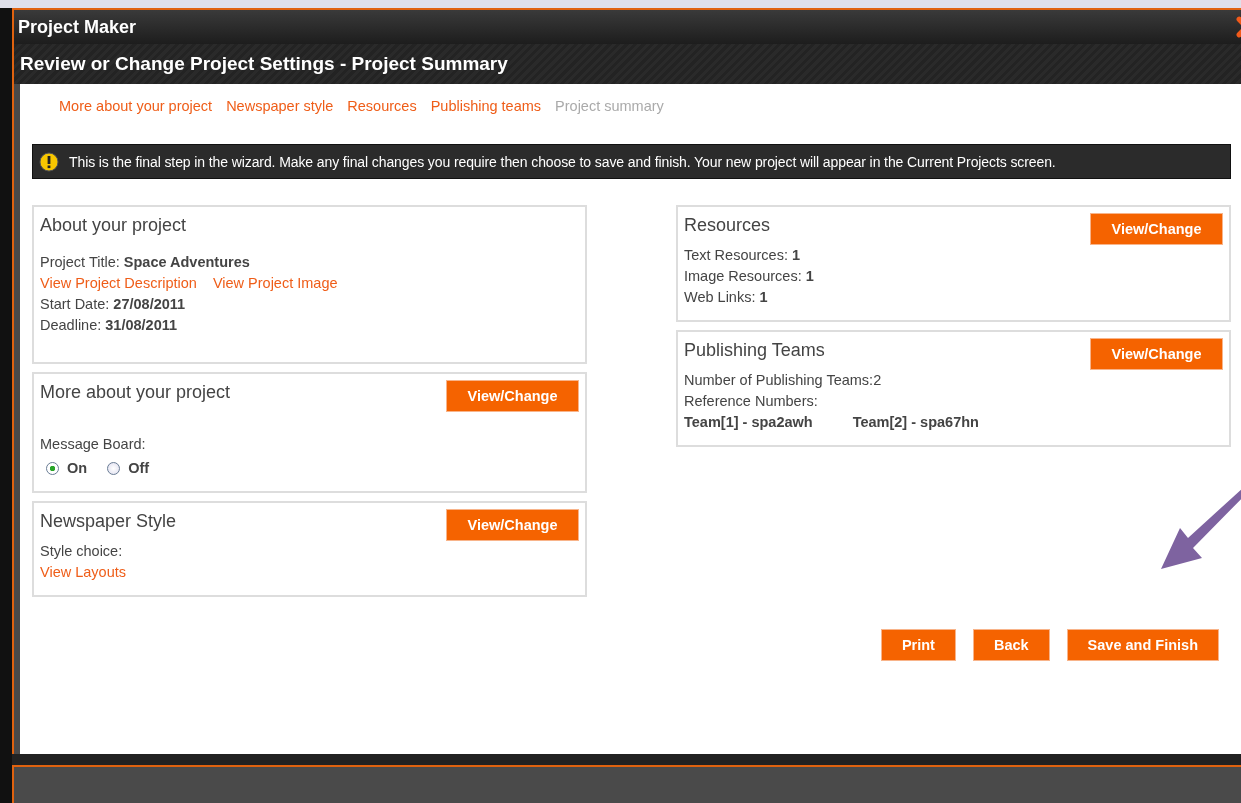 The width and height of the screenshot is (1241, 803). Describe the element at coordinates (749, 276) in the screenshot. I see `detail-text: Image Resources: 1` at that location.